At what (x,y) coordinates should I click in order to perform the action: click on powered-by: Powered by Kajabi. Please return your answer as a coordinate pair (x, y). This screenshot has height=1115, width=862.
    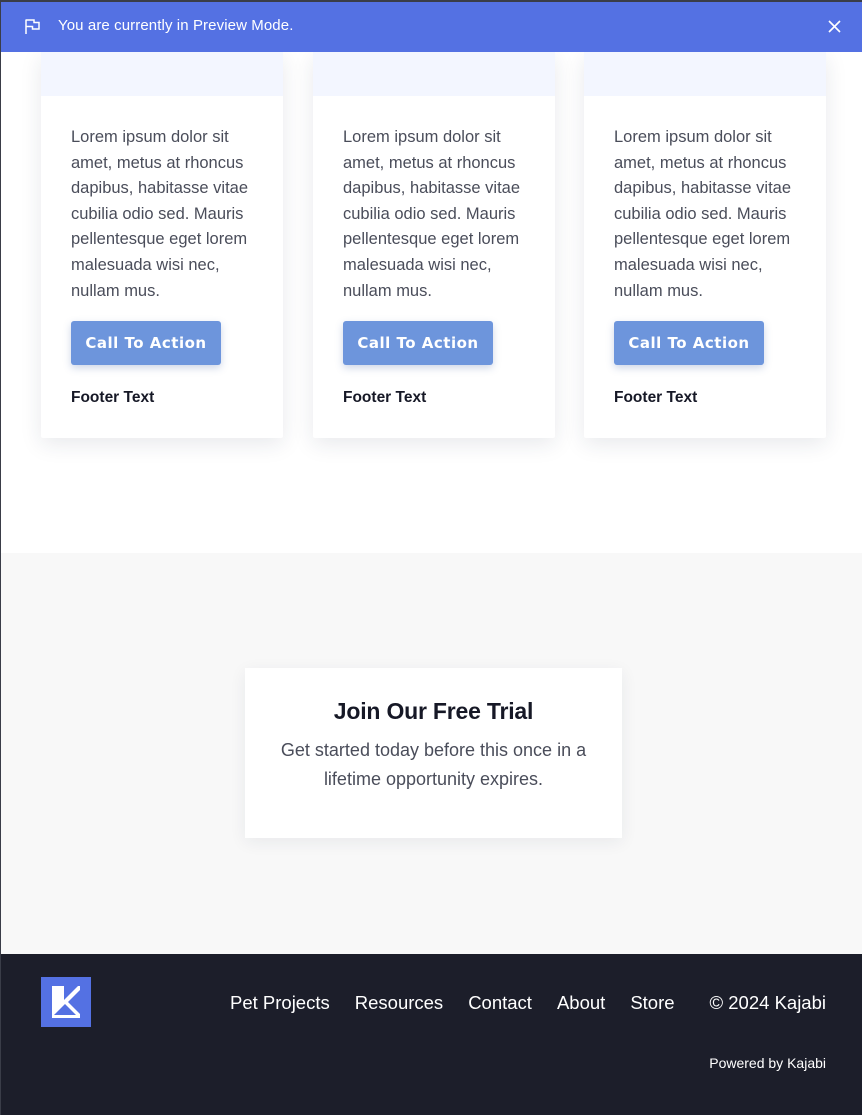
    Looking at the image, I should click on (767, 1063).